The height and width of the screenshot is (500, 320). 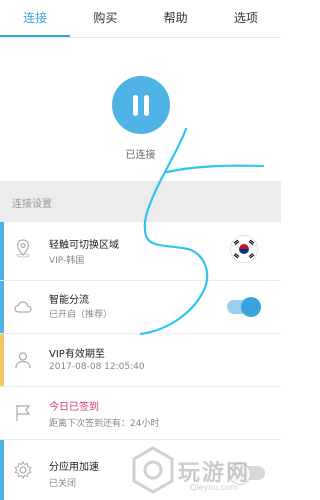 What do you see at coordinates (140, 470) in the screenshot?
I see `app-accel-row: 分应用加速 已关闭` at bounding box center [140, 470].